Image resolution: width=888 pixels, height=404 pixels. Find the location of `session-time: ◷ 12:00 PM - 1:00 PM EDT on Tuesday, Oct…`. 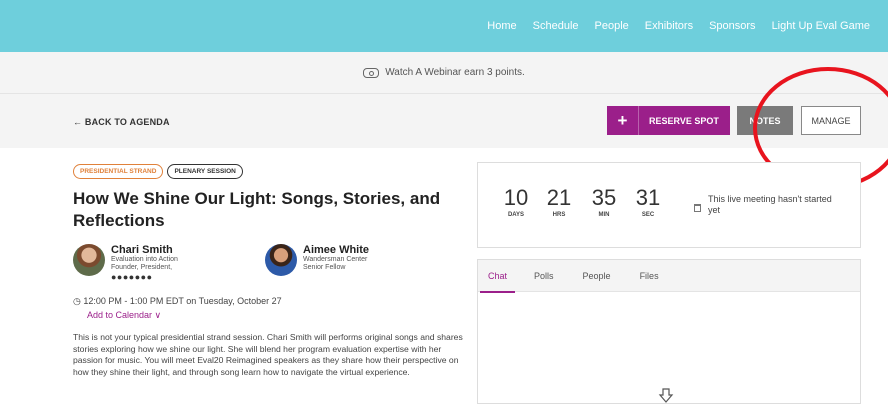

session-time: ◷ 12:00 PM - 1:00 PM EDT on Tuesday, Oct… is located at coordinates (177, 301).